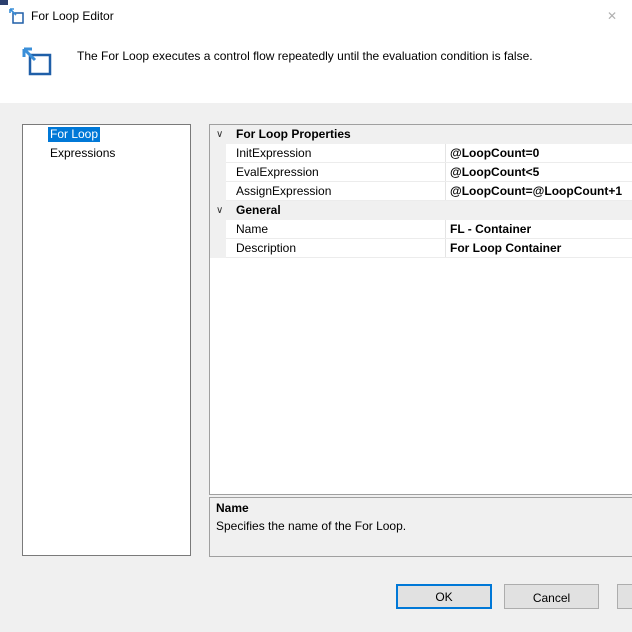 This screenshot has height=632, width=632. Describe the element at coordinates (37, 61) in the screenshot. I see `for-loop-editor-icon` at that location.